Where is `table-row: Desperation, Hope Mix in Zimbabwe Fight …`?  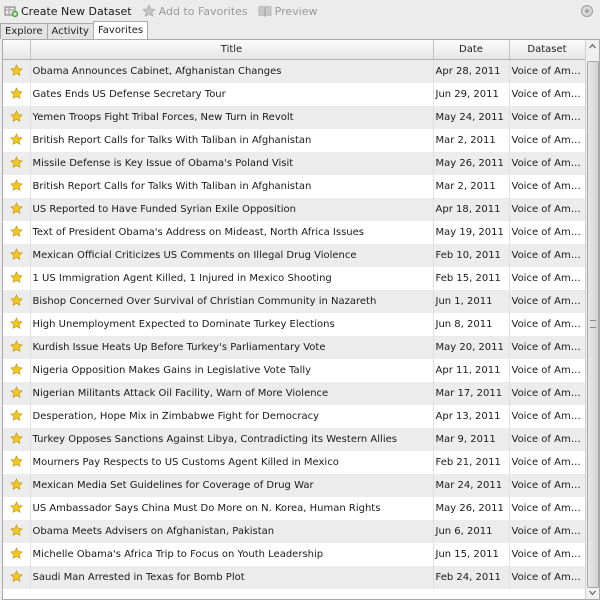
table-row: Desperation, Hope Mix in Zimbabwe Fight … is located at coordinates (294, 416).